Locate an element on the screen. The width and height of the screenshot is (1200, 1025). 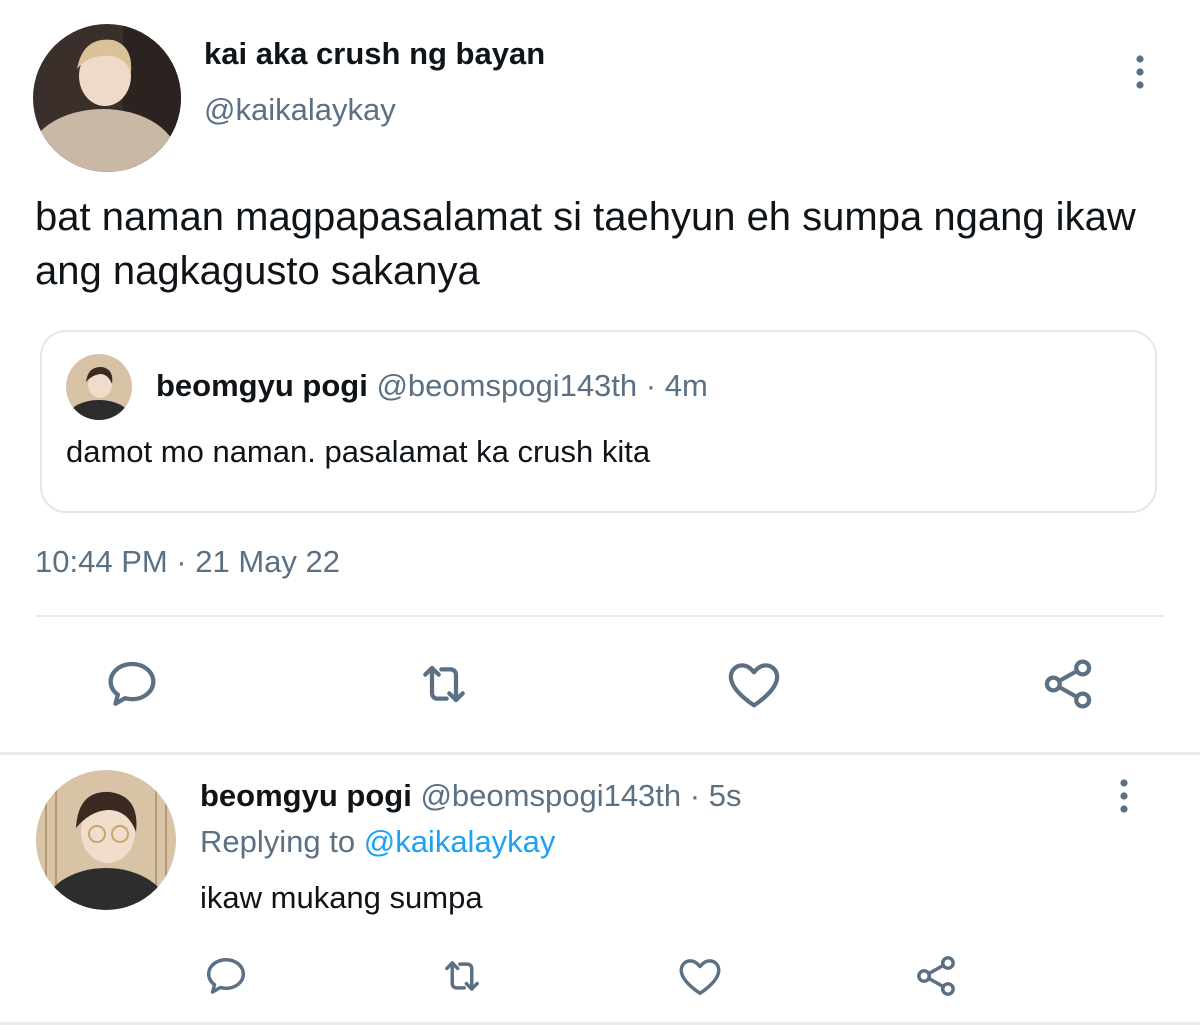
quoted-author-avatar is located at coordinates (99, 387).